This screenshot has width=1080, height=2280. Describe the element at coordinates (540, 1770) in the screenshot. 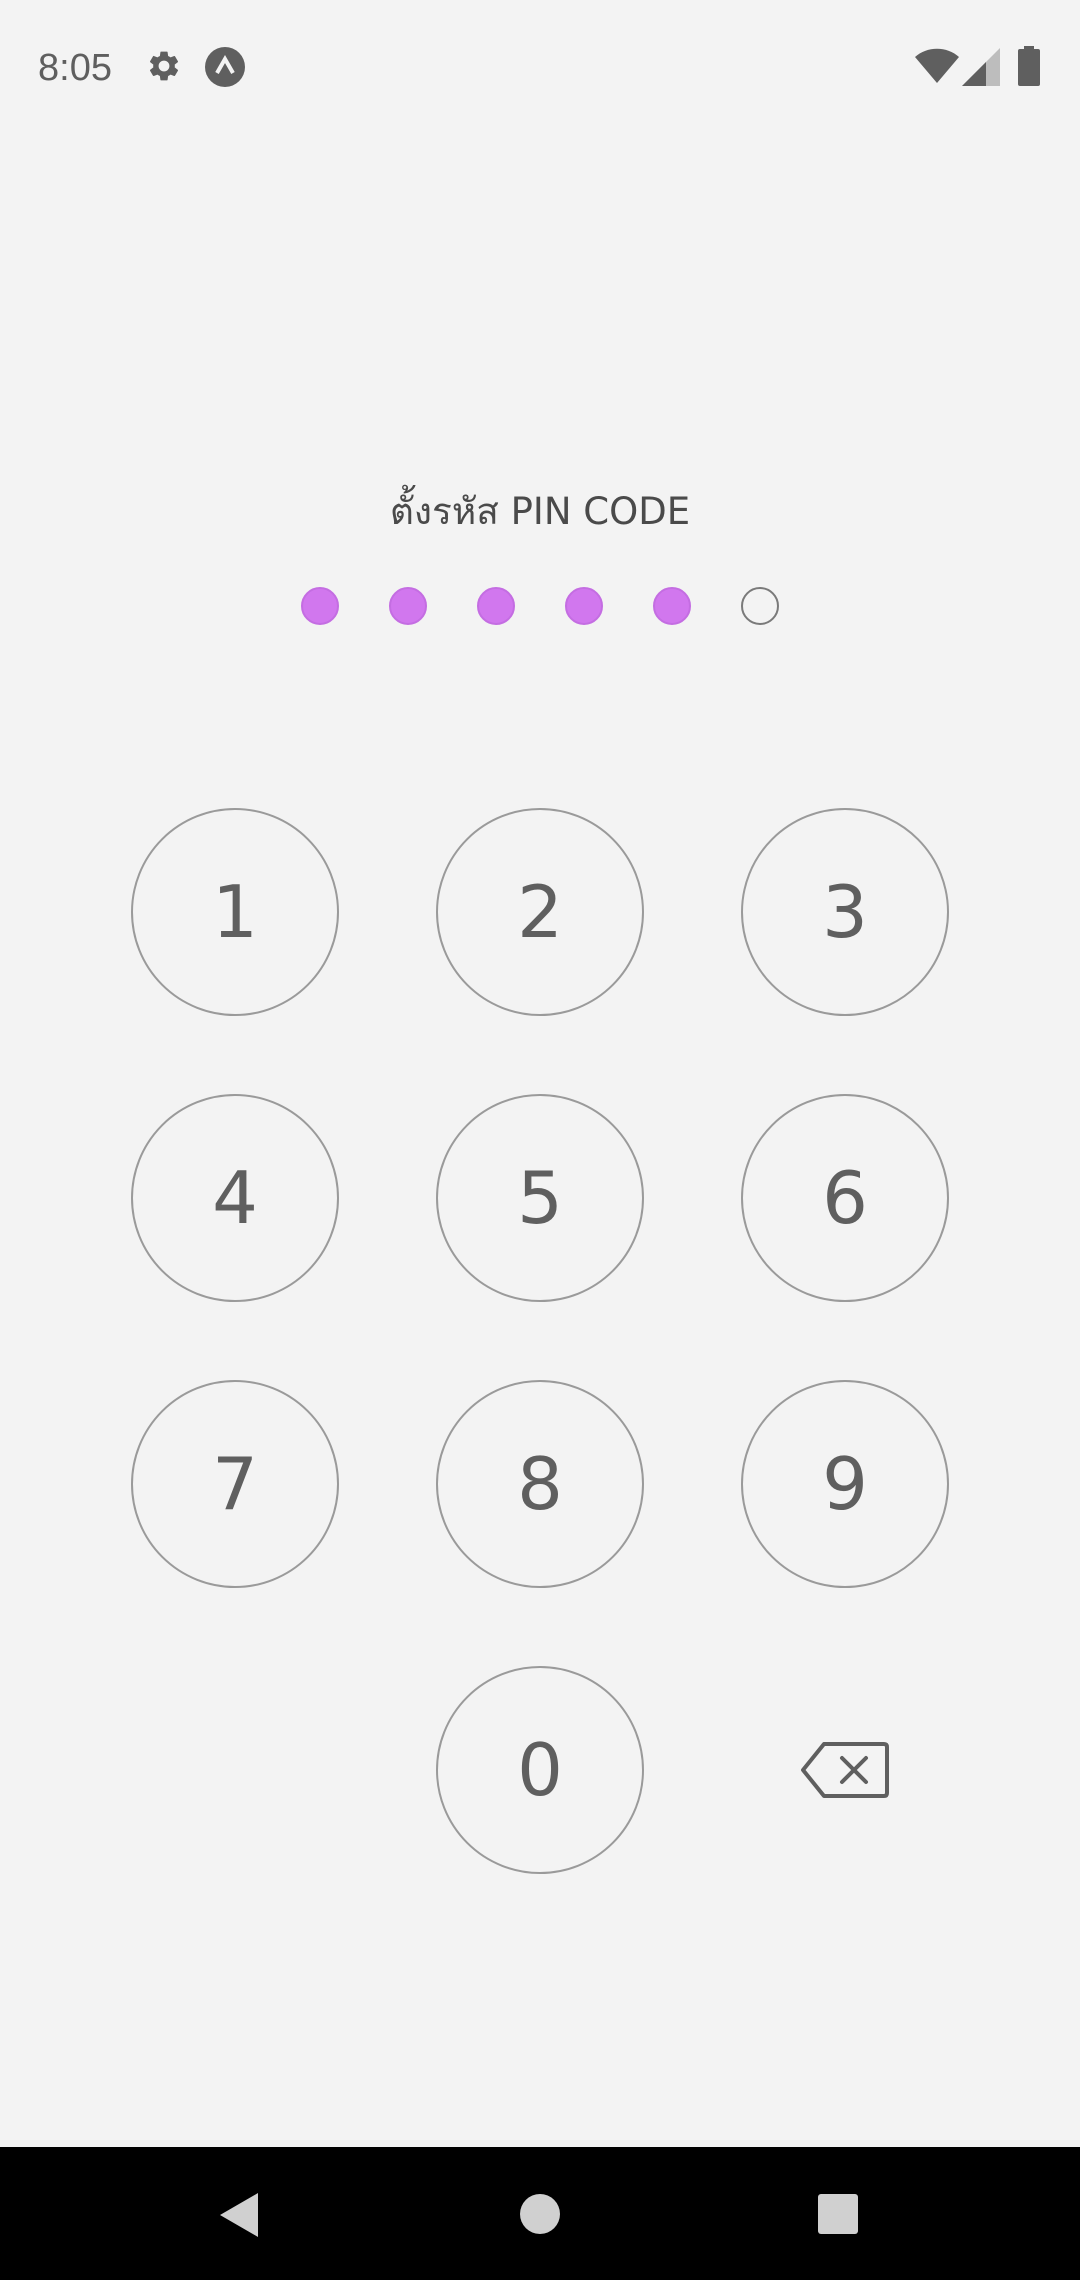

I see `key-0: 0` at that location.